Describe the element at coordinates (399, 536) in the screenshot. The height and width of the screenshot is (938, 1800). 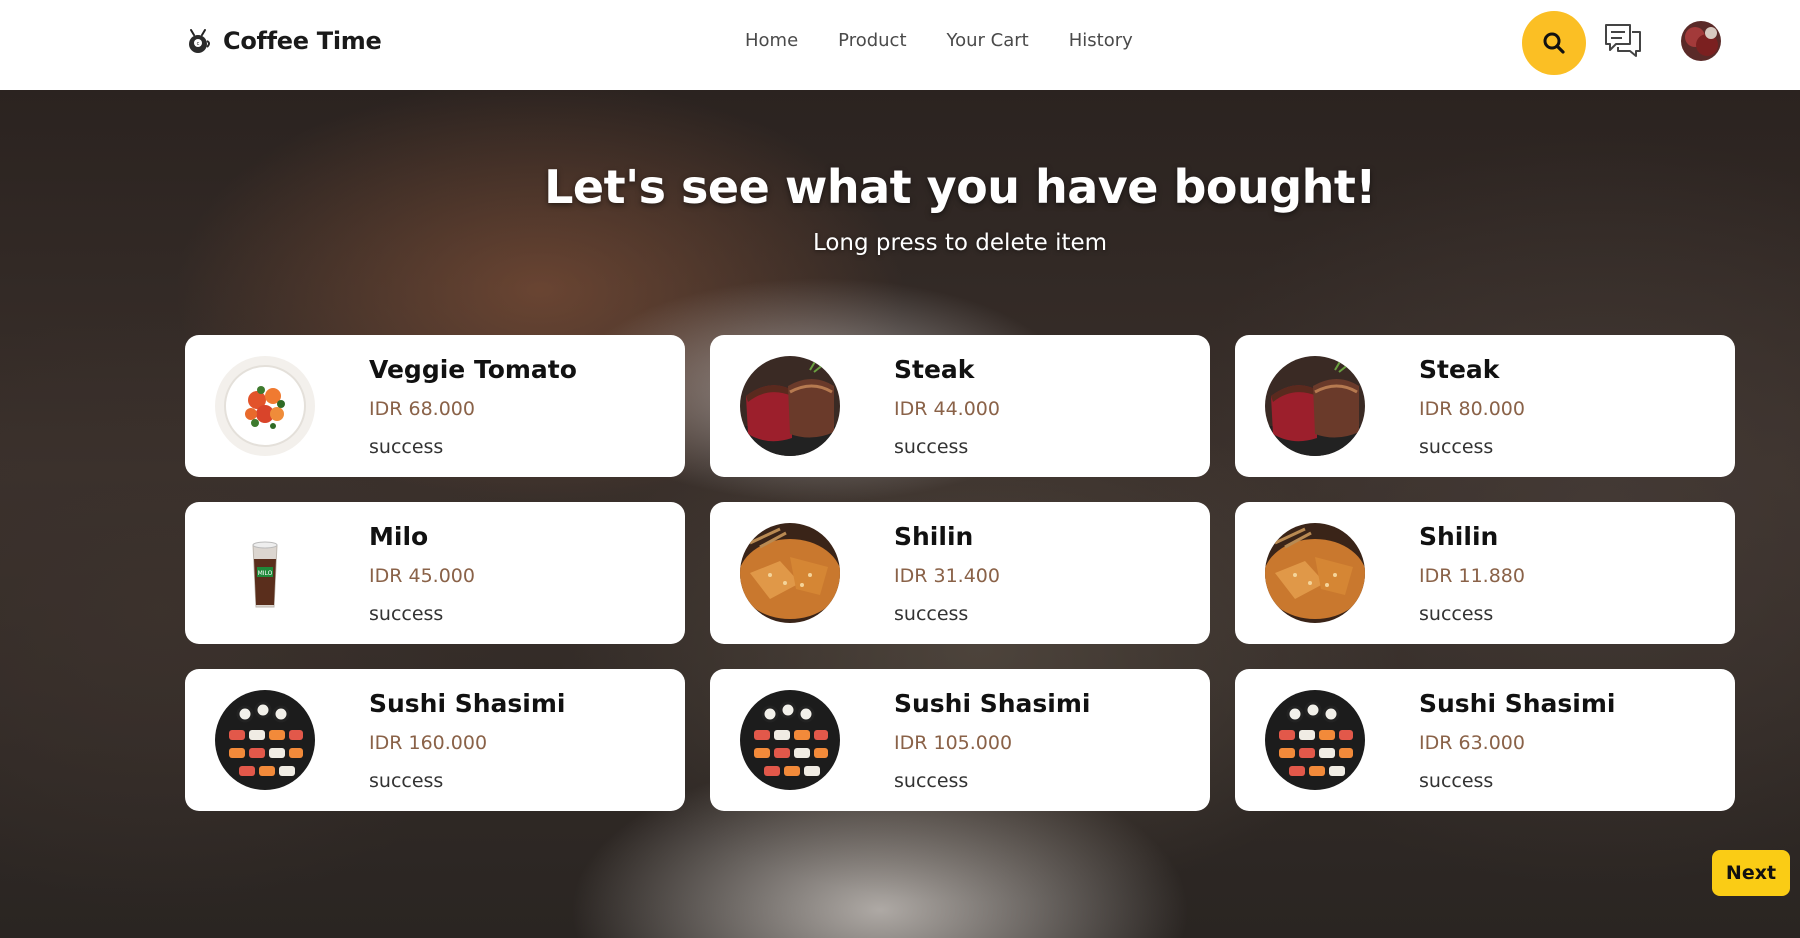
I see `item-name: Milo` at that location.